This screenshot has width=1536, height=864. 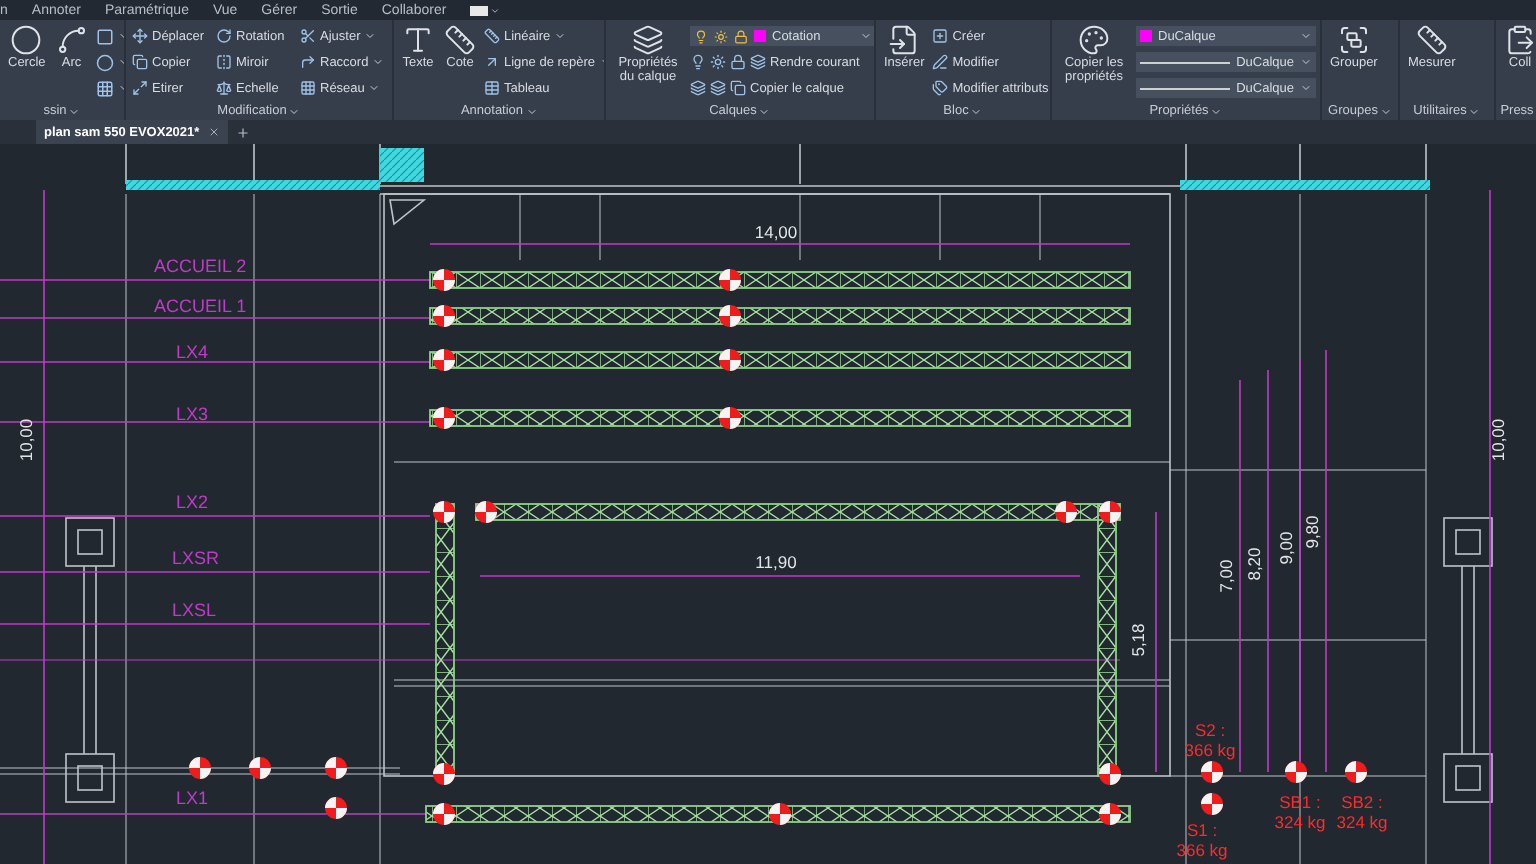 I want to click on arc-icon, so click(x=71, y=40).